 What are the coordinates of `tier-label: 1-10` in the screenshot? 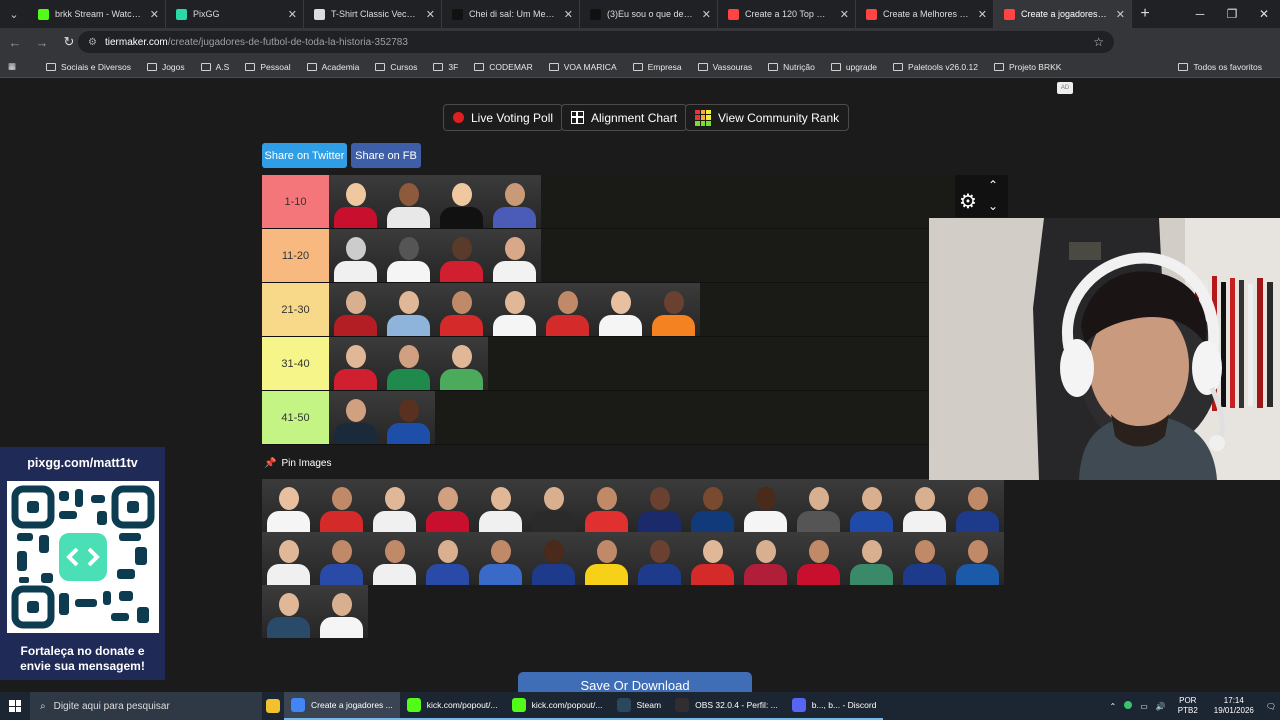 It's located at (295, 201).